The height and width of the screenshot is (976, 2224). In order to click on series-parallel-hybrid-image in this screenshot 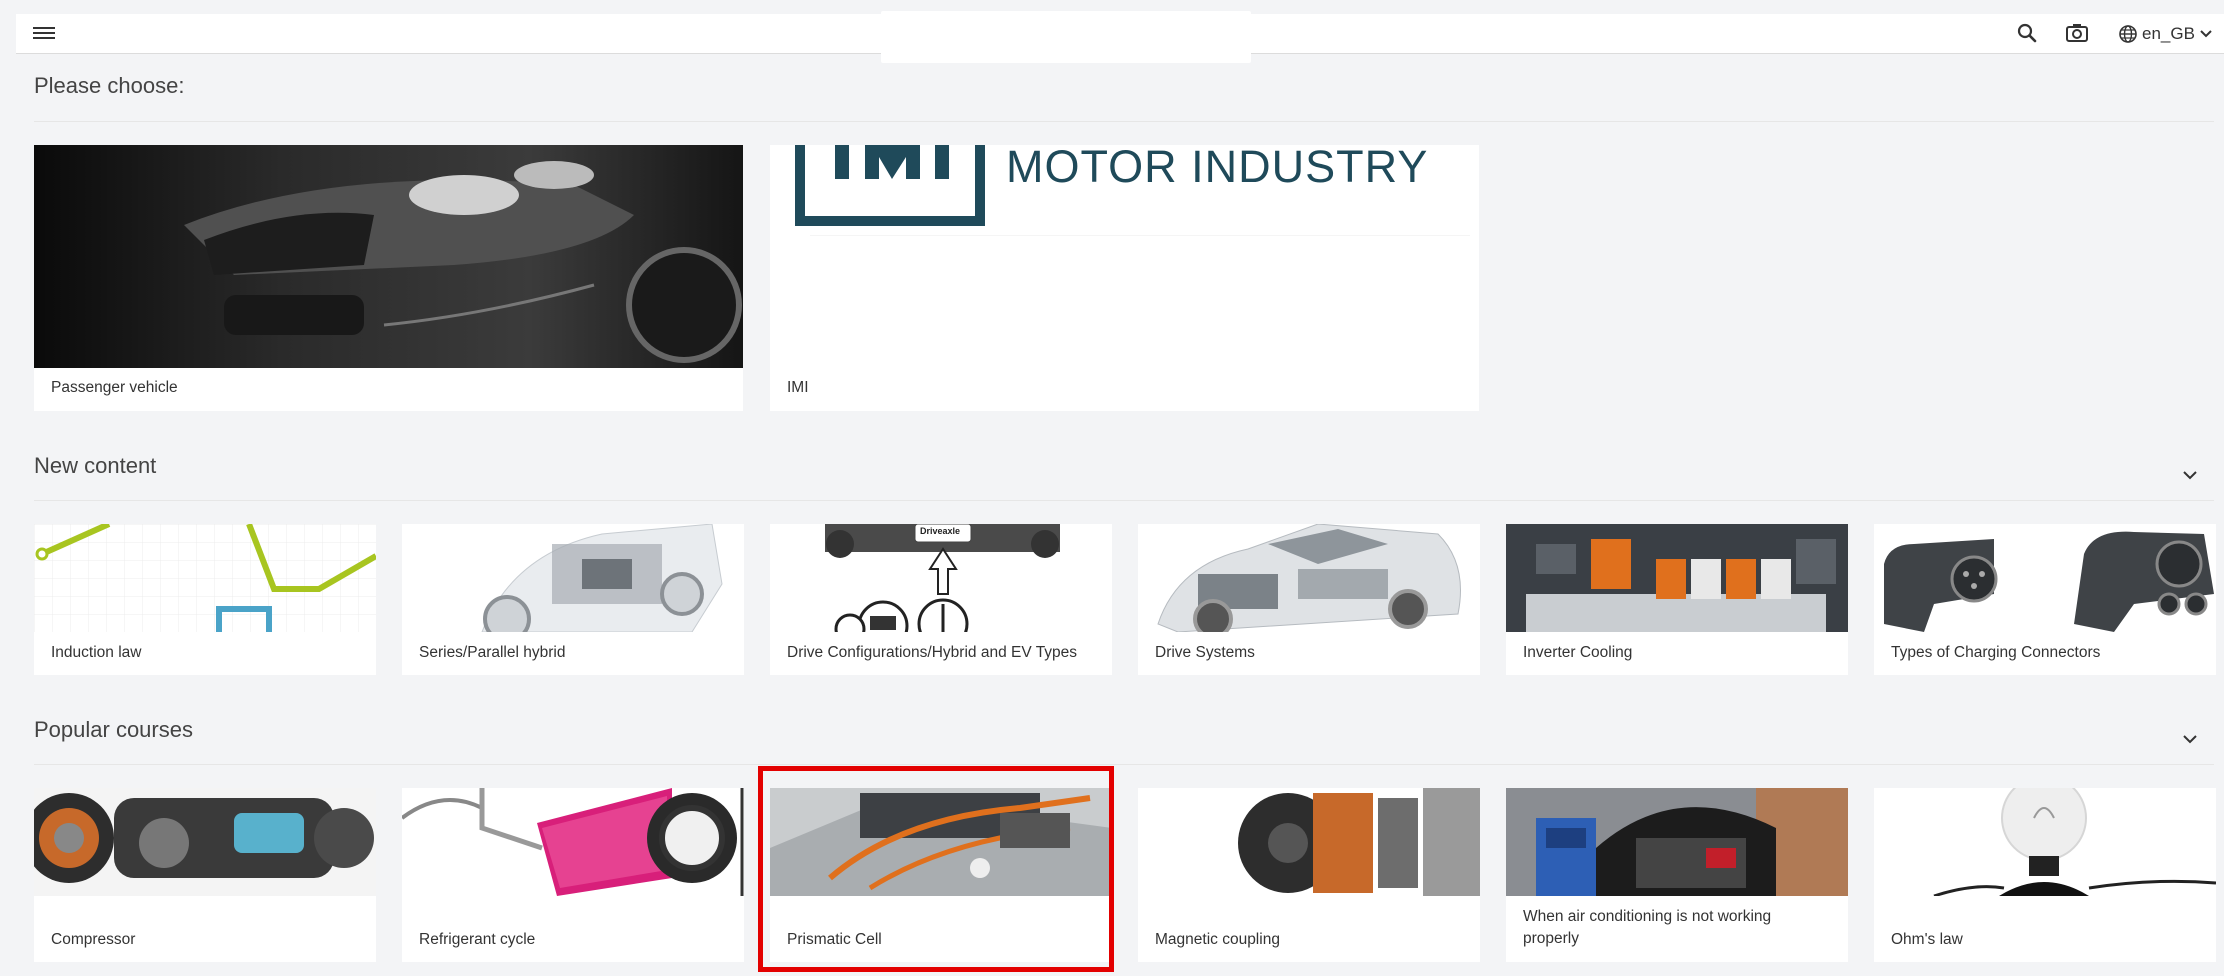, I will do `click(573, 578)`.